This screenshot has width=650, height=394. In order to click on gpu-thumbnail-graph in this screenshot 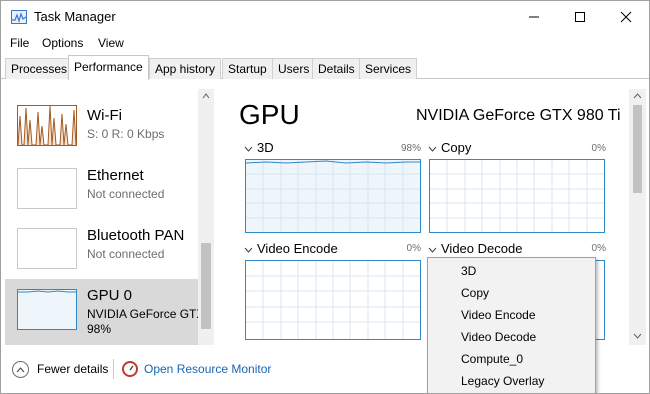, I will do `click(47, 309)`.